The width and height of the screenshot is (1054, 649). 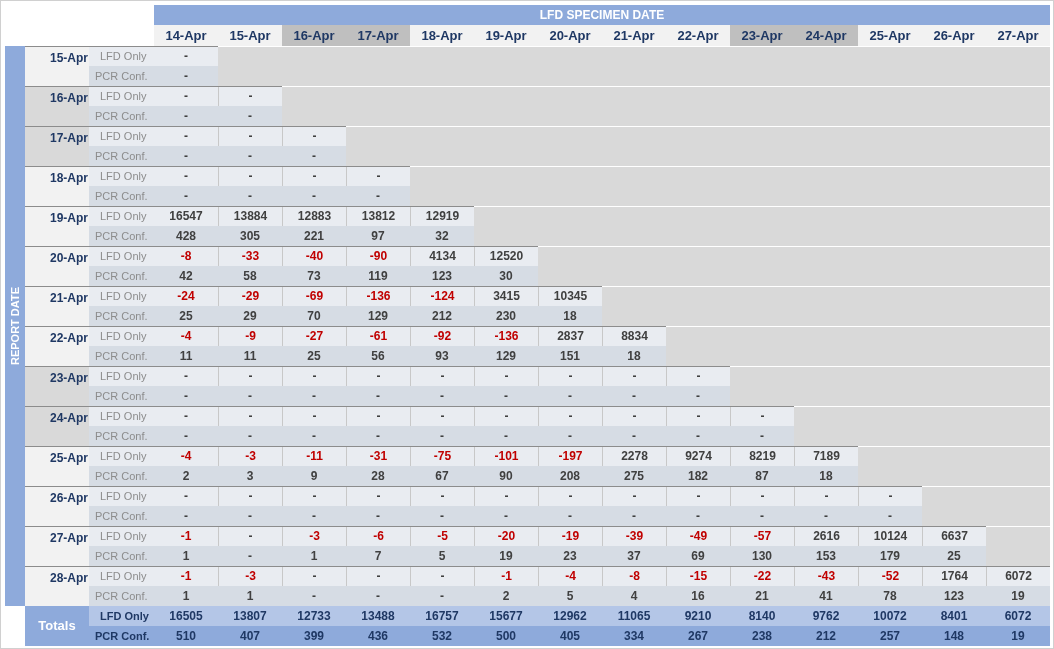 I want to click on total-cell-text: 9210, so click(x=698, y=616).